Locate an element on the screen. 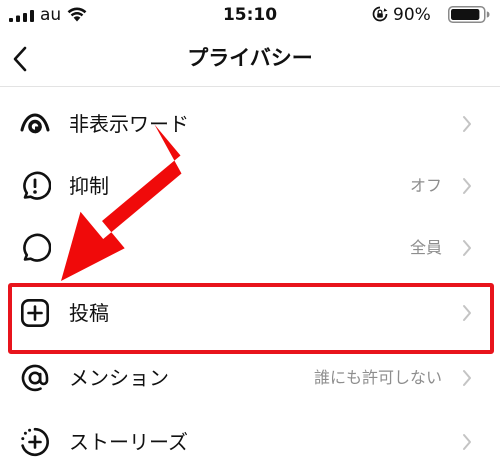 Image resolution: width=500 pixels, height=473 pixels. comment-icon is located at coordinates (35, 248).